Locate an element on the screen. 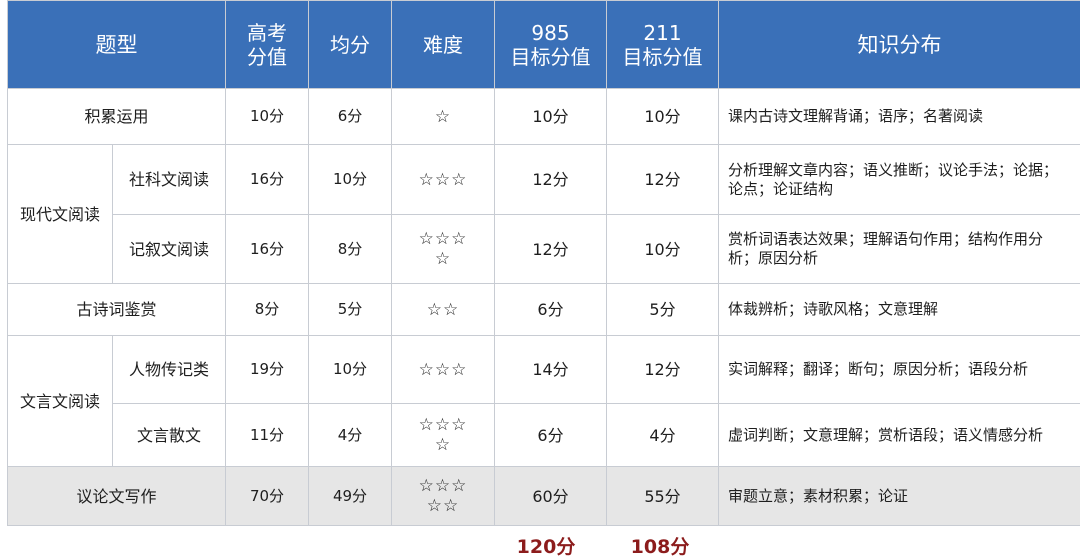 Image resolution: width=1080 pixels, height=559 pixels. knowledge-cell: 赏析词语表达效果；理解语句作用；结构作用分析；原因分析 is located at coordinates (899, 249).